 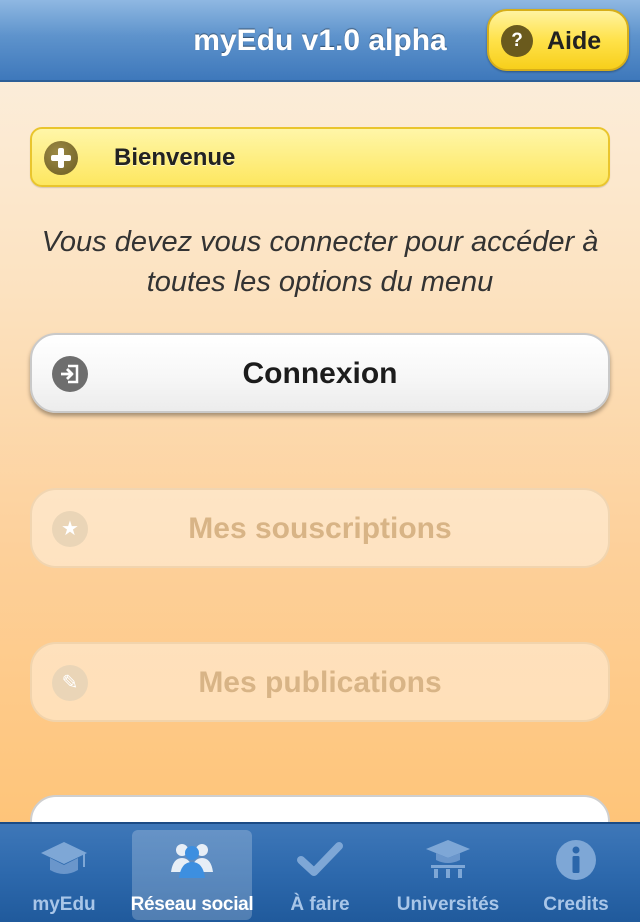 I want to click on tab-universities: Universités, so click(x=448, y=875).